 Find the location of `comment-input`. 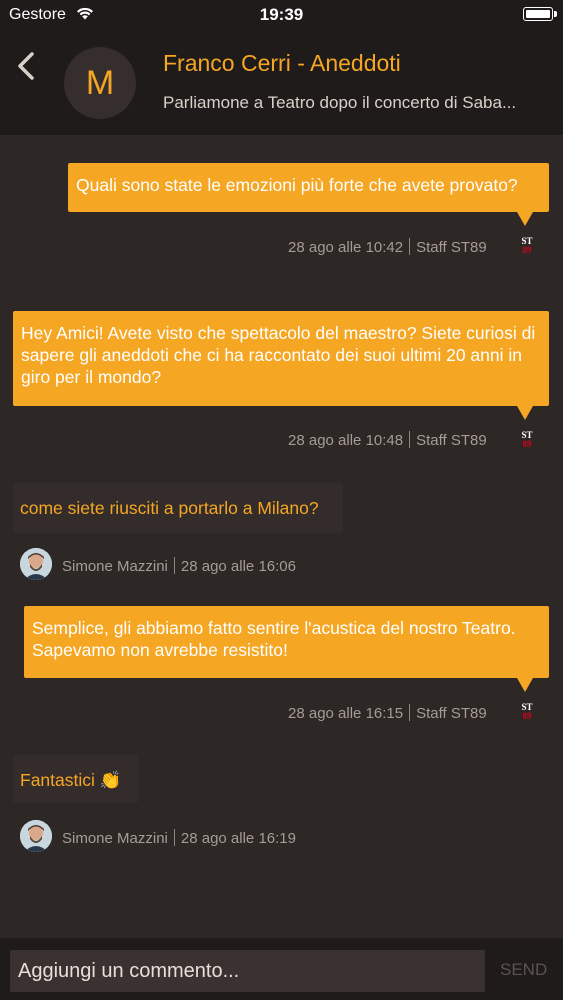

comment-input is located at coordinates (247, 971).